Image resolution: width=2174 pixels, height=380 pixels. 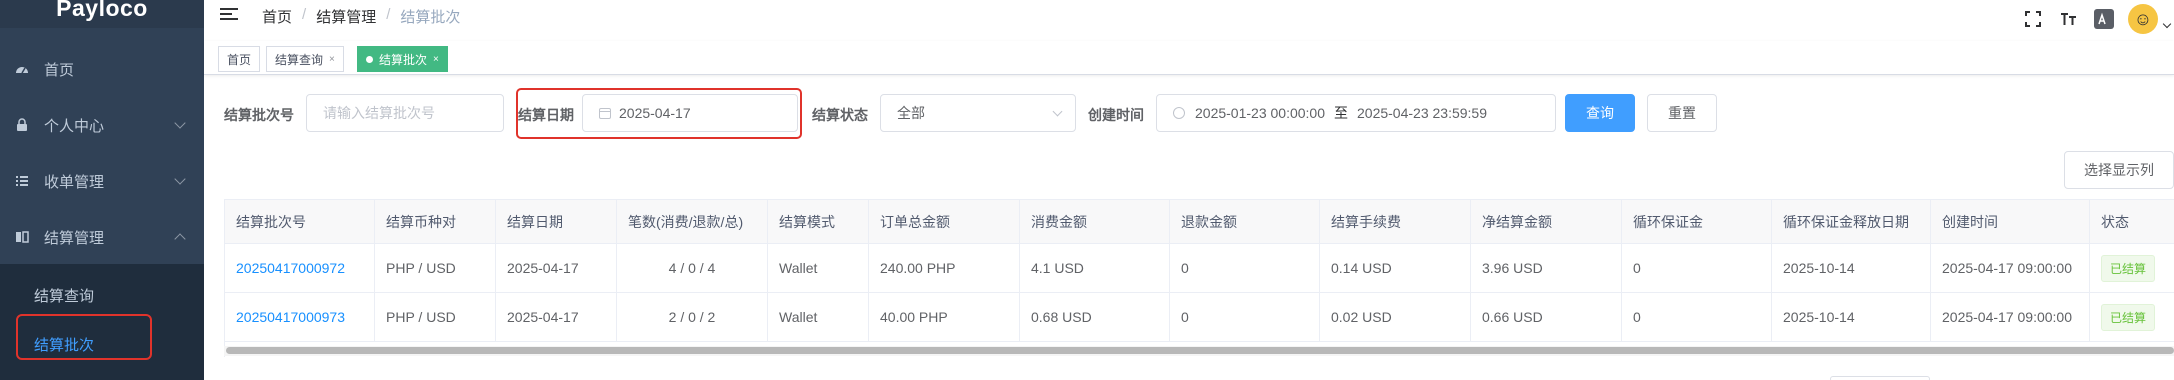 I want to click on lock-icon, so click(x=22, y=125).